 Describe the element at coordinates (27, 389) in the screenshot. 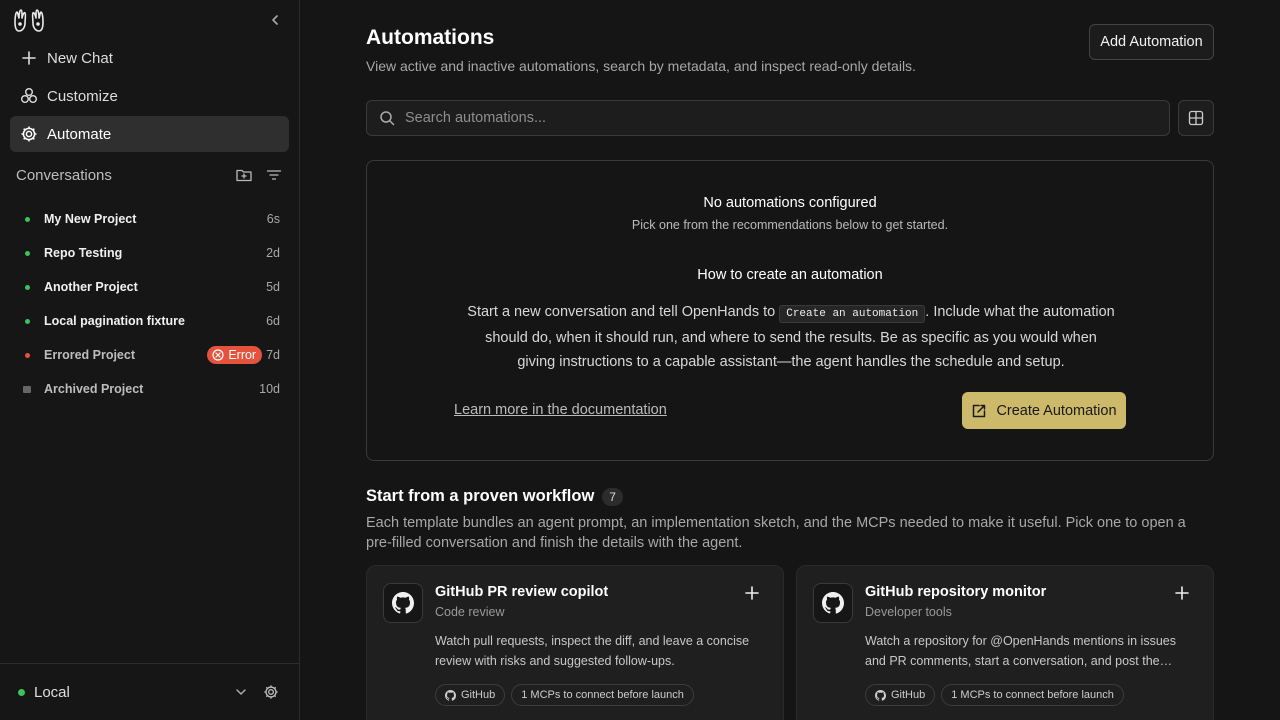

I see `archive-icon` at that location.